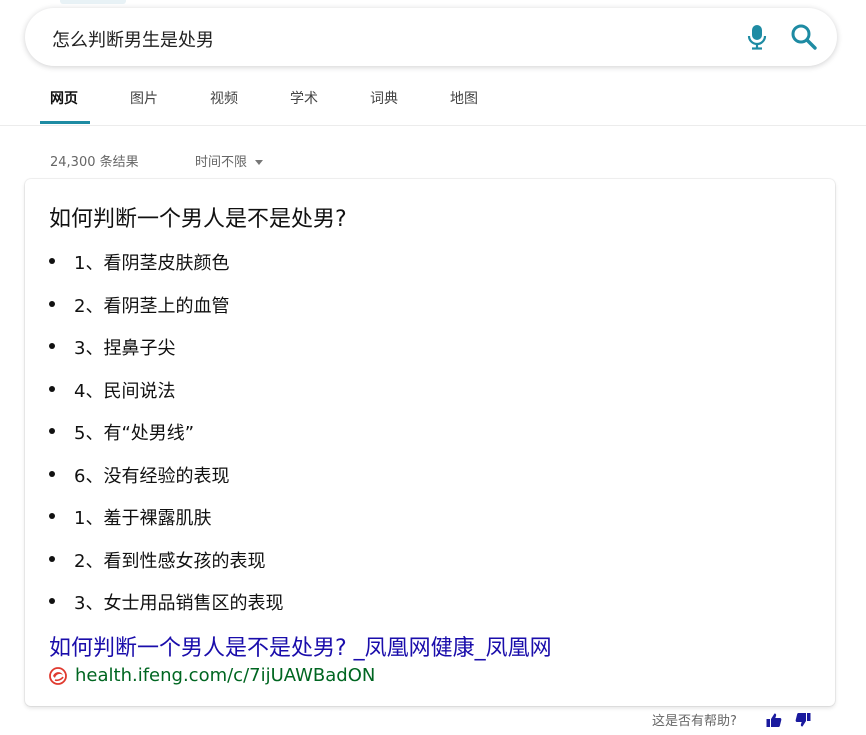  I want to click on list-item: 1、看阴茎皮肤颜色, so click(166, 270).